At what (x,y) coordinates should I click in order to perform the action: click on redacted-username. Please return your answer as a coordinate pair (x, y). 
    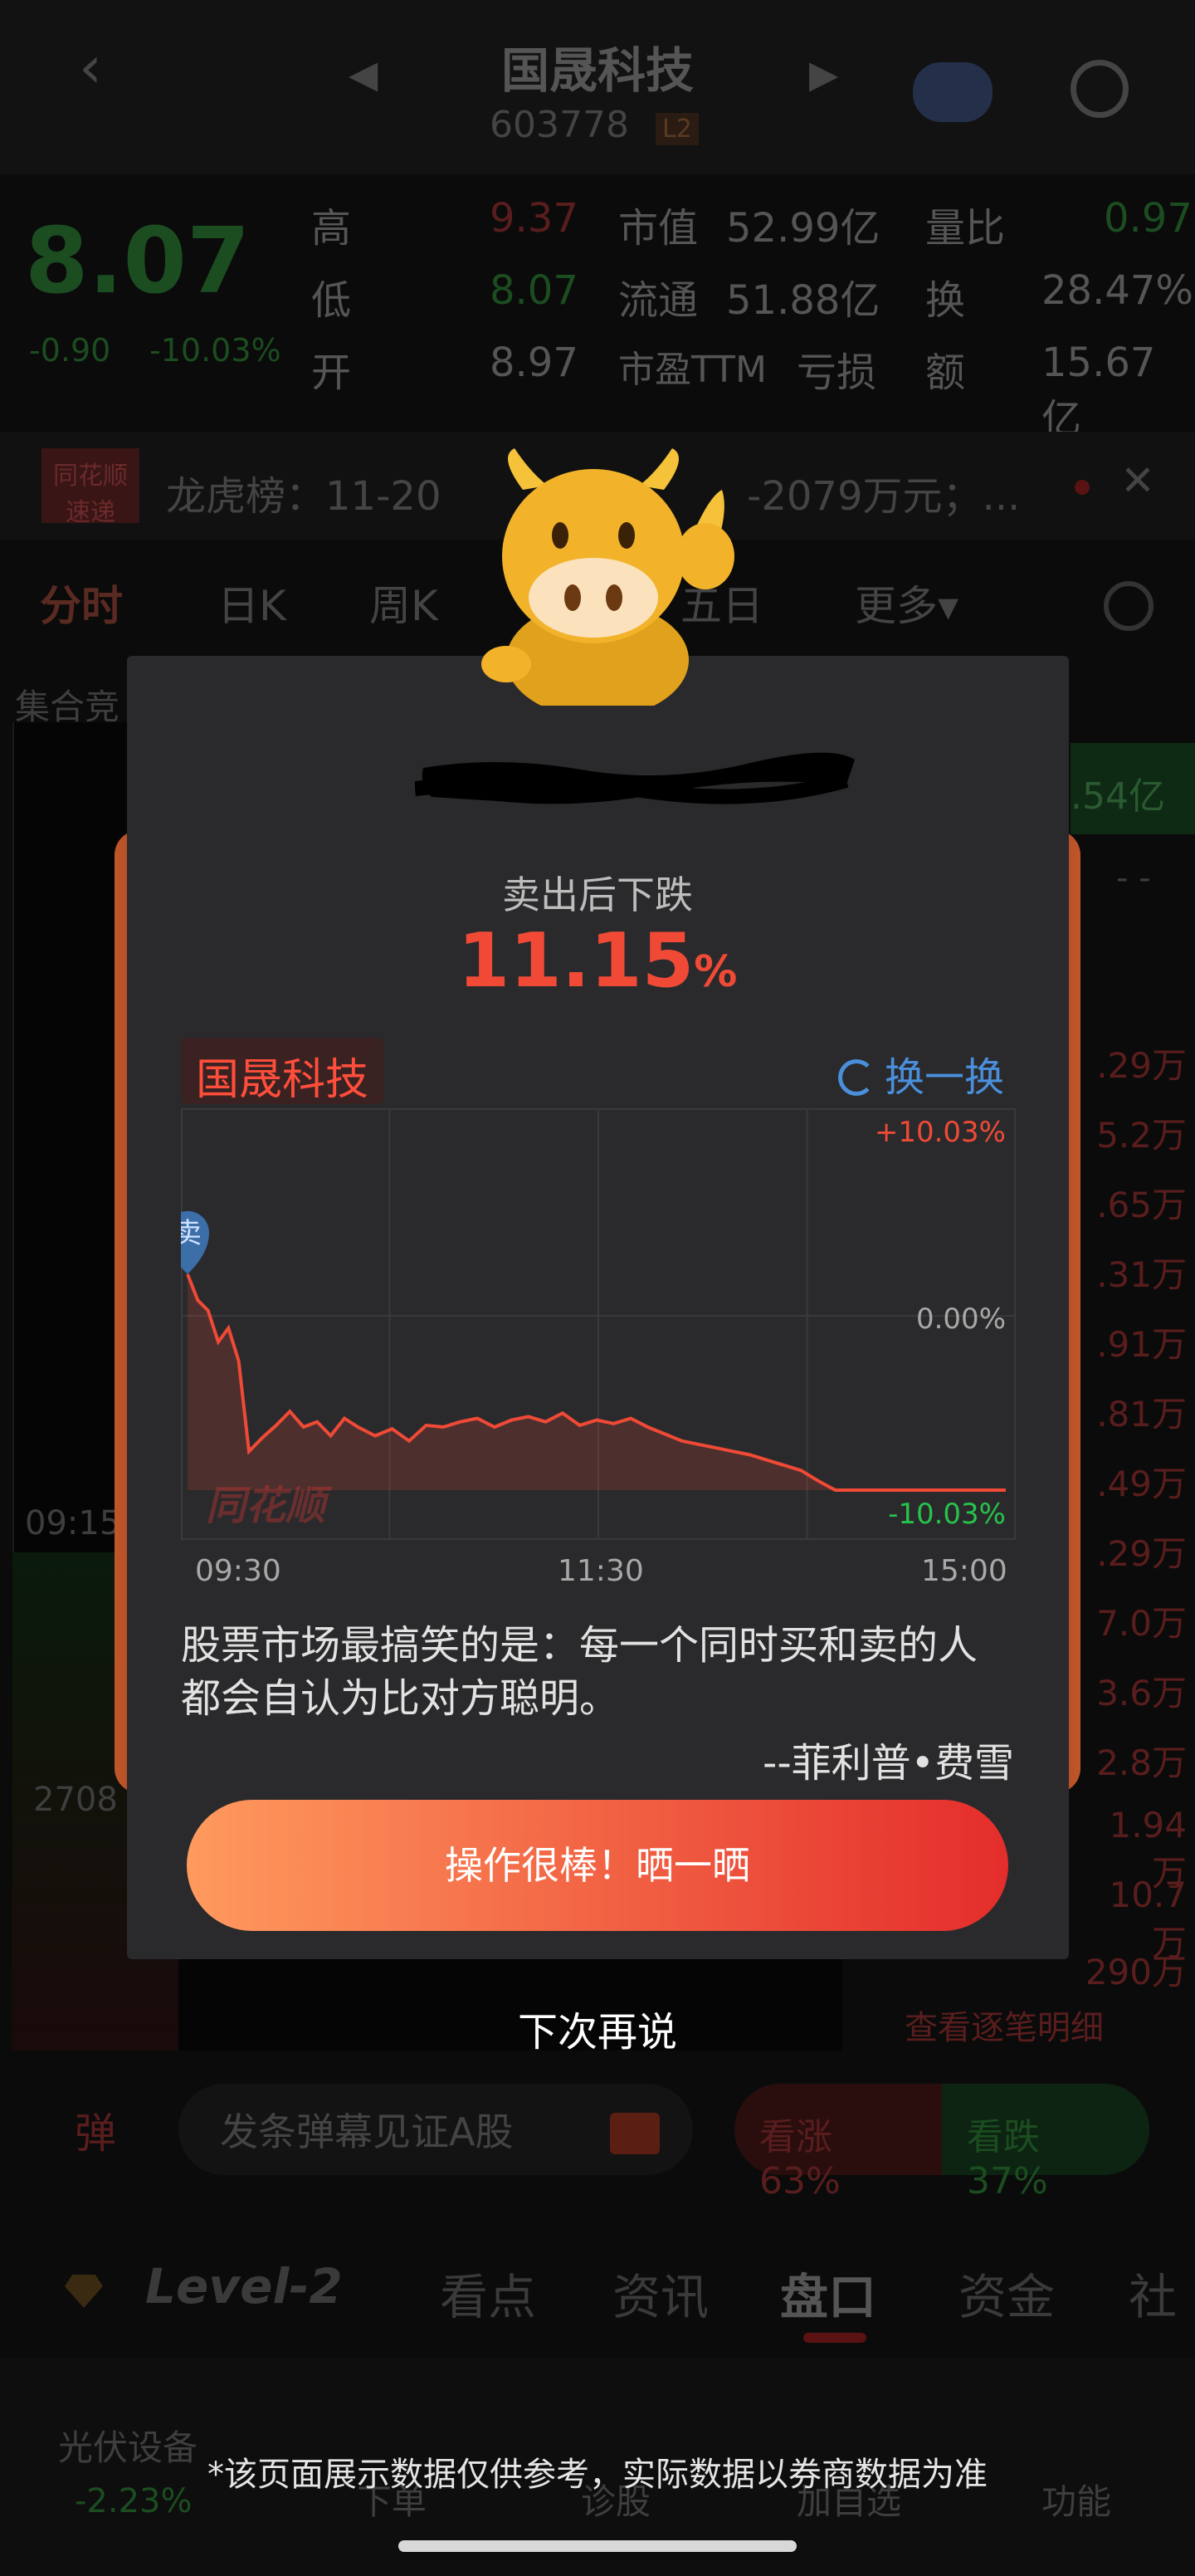
    Looking at the image, I should click on (635, 778).